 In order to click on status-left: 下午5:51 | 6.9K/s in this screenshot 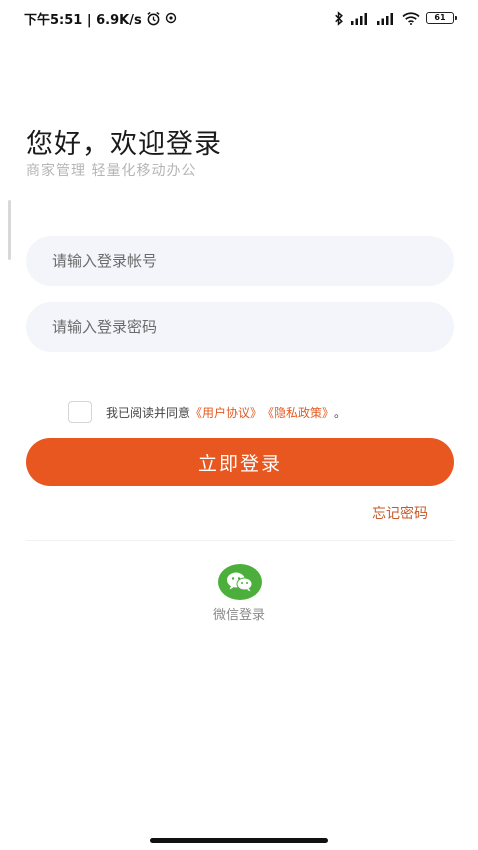, I will do `click(100, 18)`.